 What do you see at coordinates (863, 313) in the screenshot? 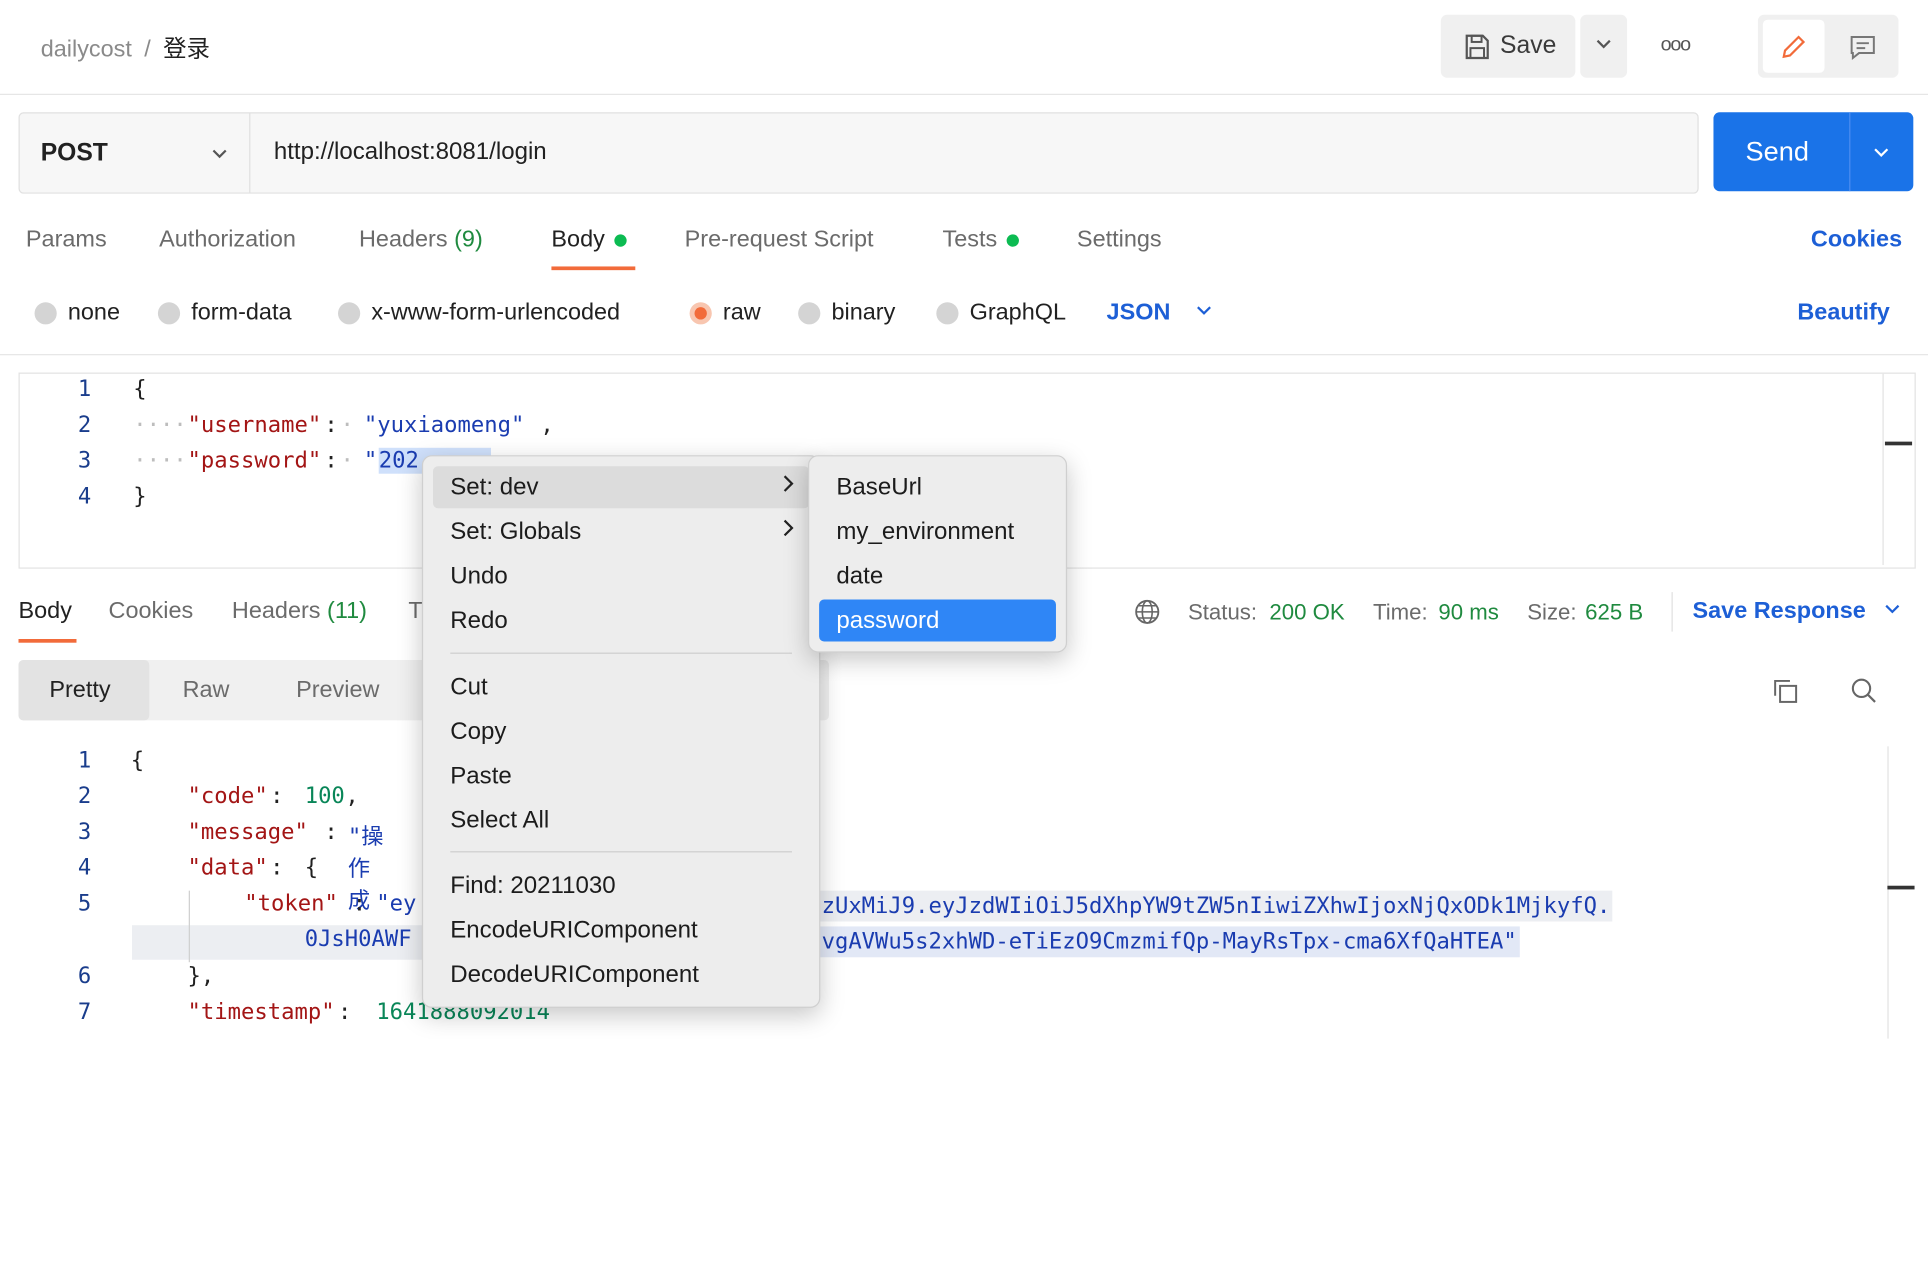
I see `radio-binary-label: binary` at bounding box center [863, 313].